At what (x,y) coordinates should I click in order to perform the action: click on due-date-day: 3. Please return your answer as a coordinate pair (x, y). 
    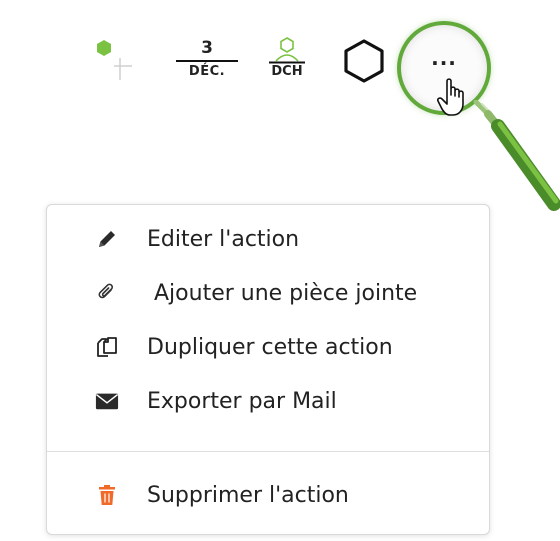
    Looking at the image, I should click on (207, 48).